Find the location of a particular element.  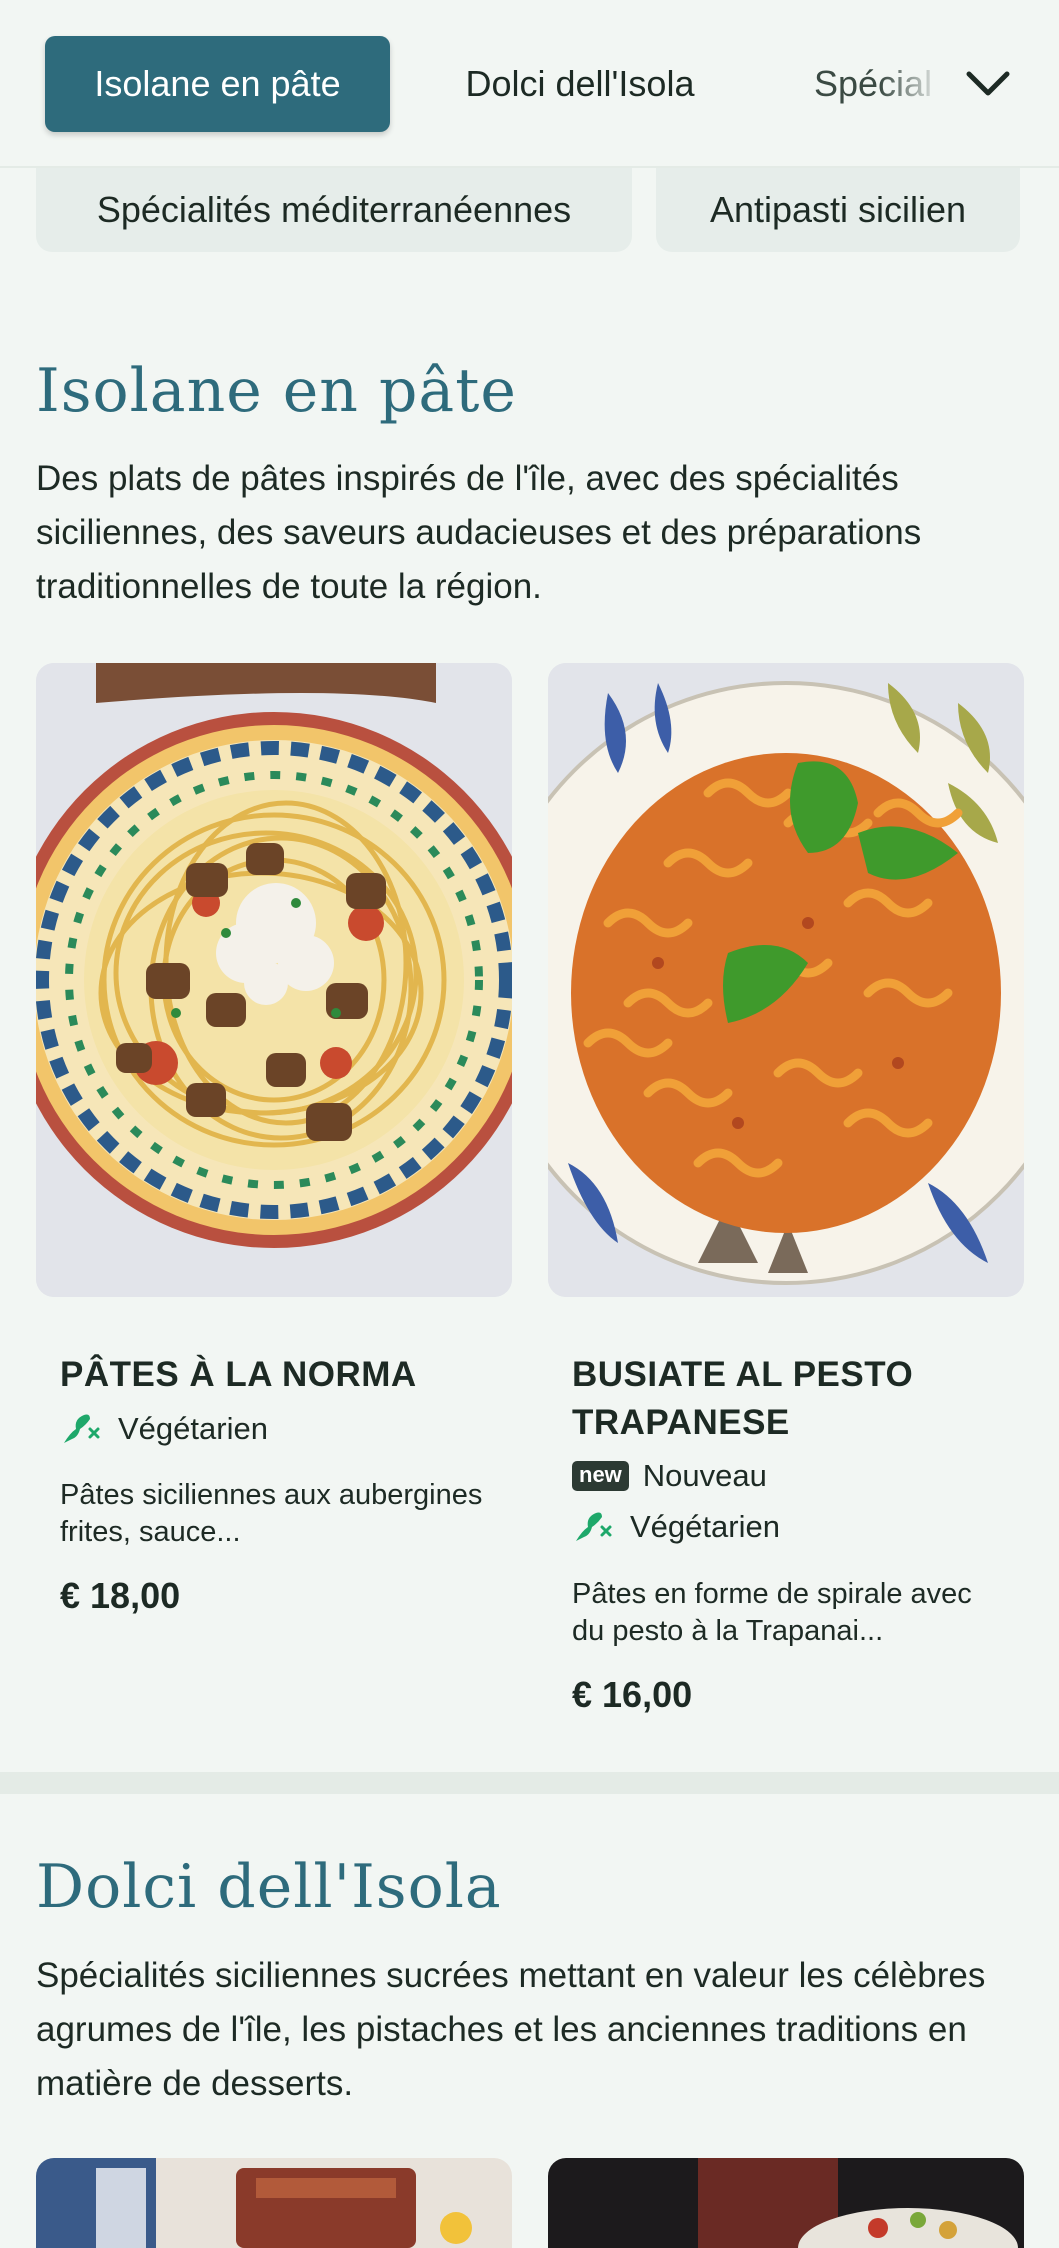

dish-photo-pasta-norma is located at coordinates (274, 980).